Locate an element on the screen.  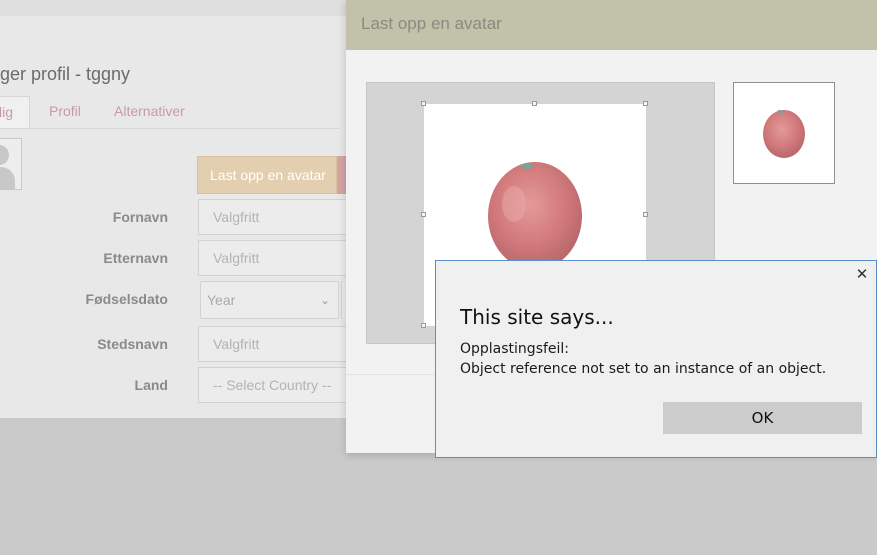
country-select: -- Select Country -- is located at coordinates (273, 385).